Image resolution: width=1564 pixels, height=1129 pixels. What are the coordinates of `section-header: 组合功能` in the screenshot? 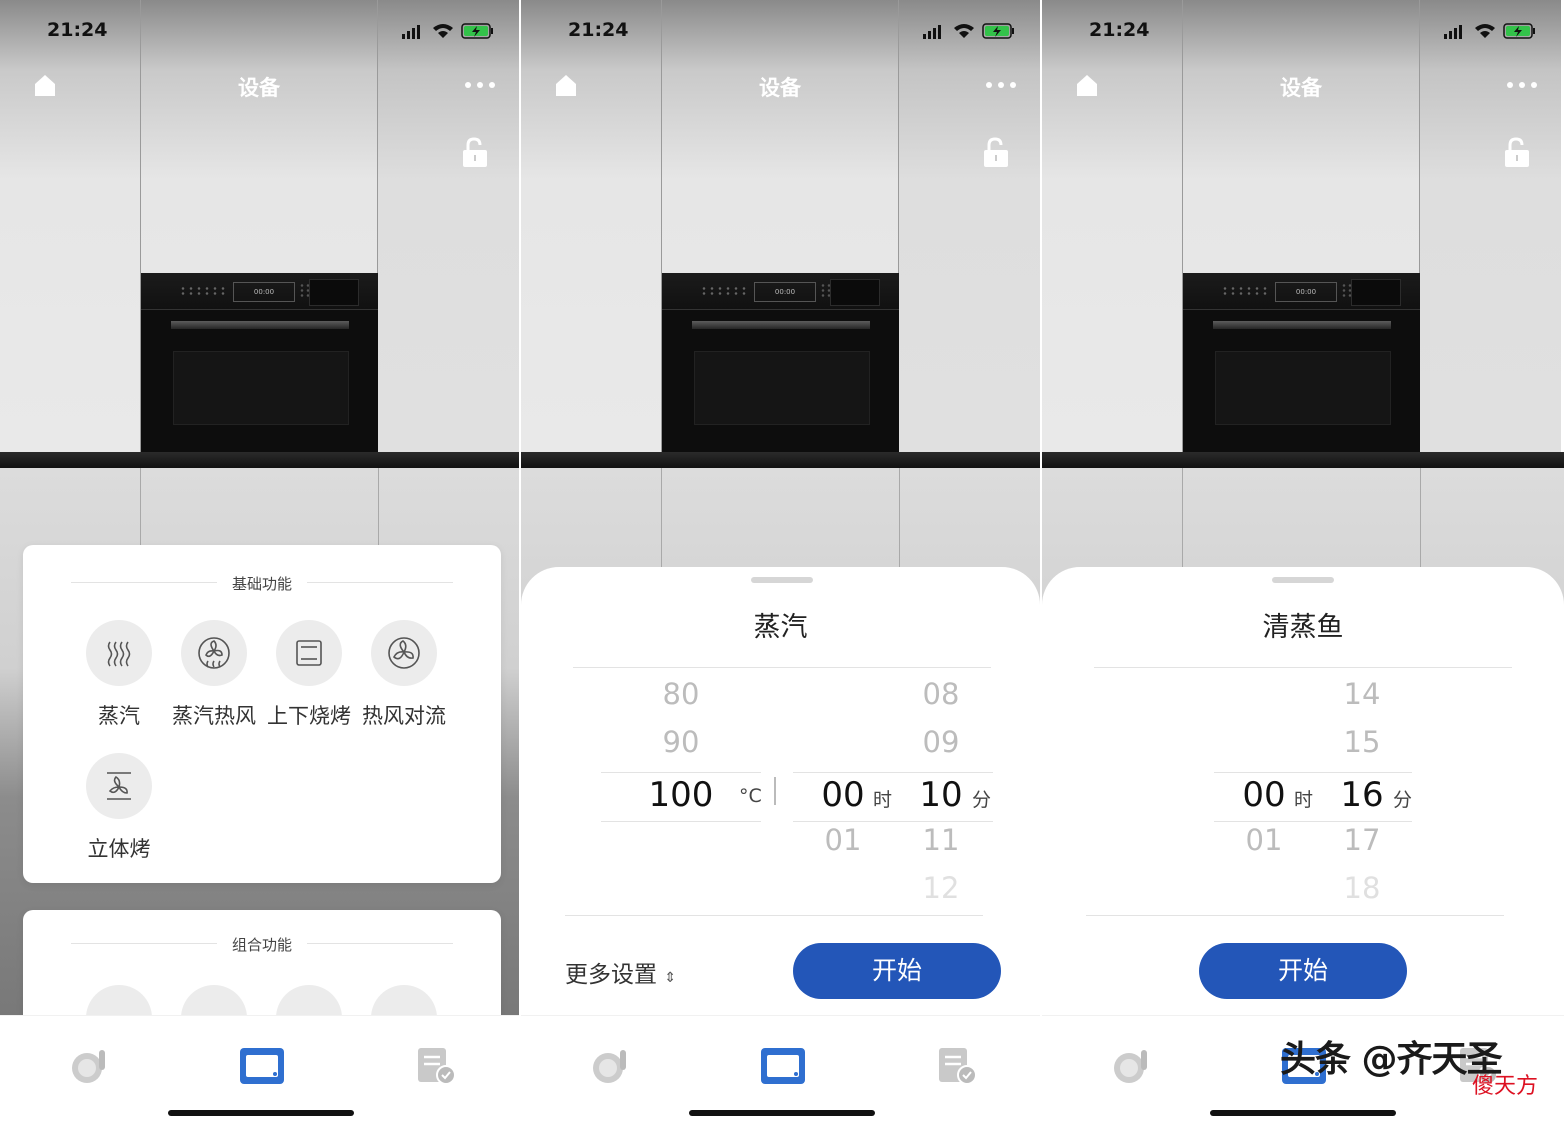 It's located at (262, 944).